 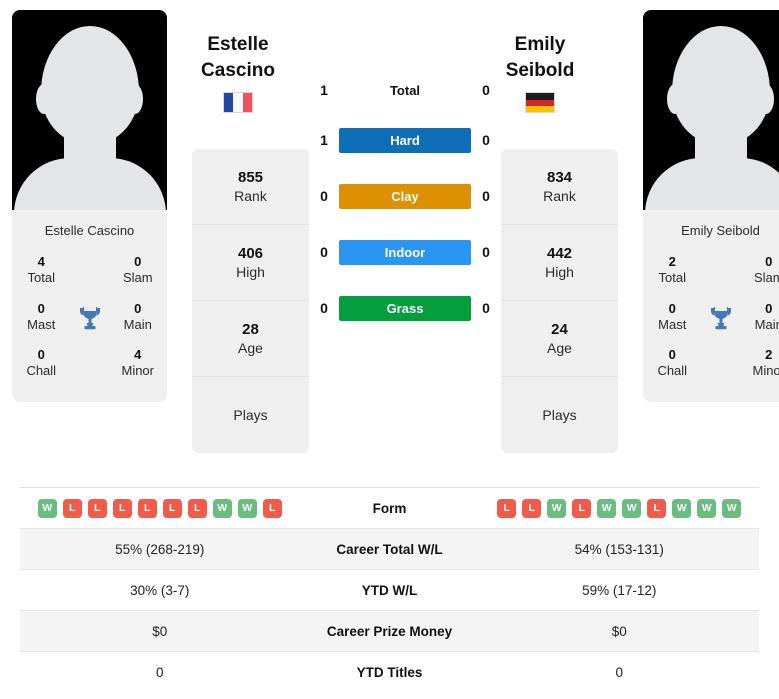 I want to click on right-titles-chall: 0 Chall, so click(x=672, y=364).